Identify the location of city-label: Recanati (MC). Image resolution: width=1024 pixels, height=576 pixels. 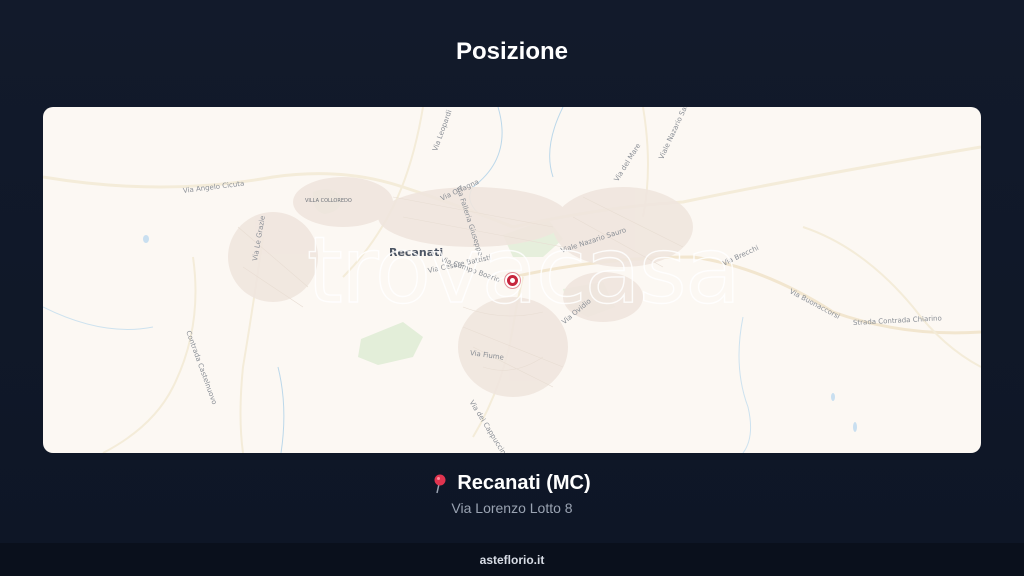
(524, 483).